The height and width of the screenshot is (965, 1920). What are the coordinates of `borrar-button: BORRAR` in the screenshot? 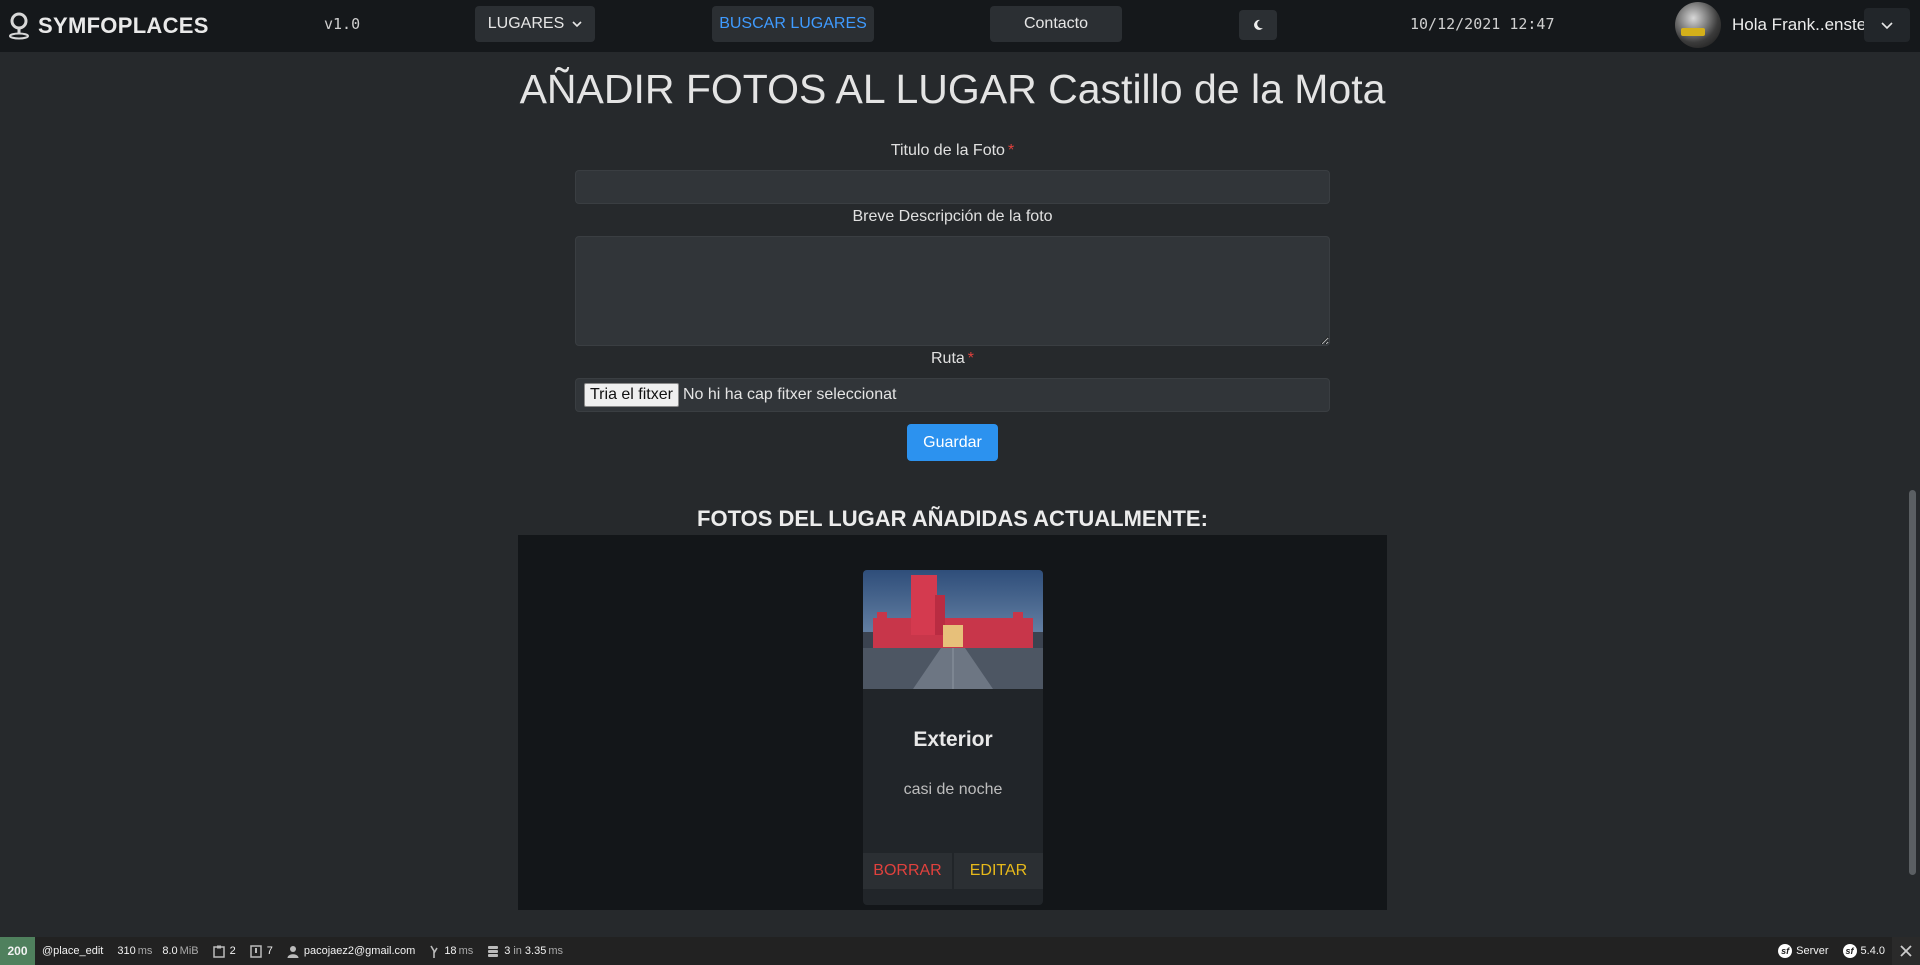 It's located at (907, 871).